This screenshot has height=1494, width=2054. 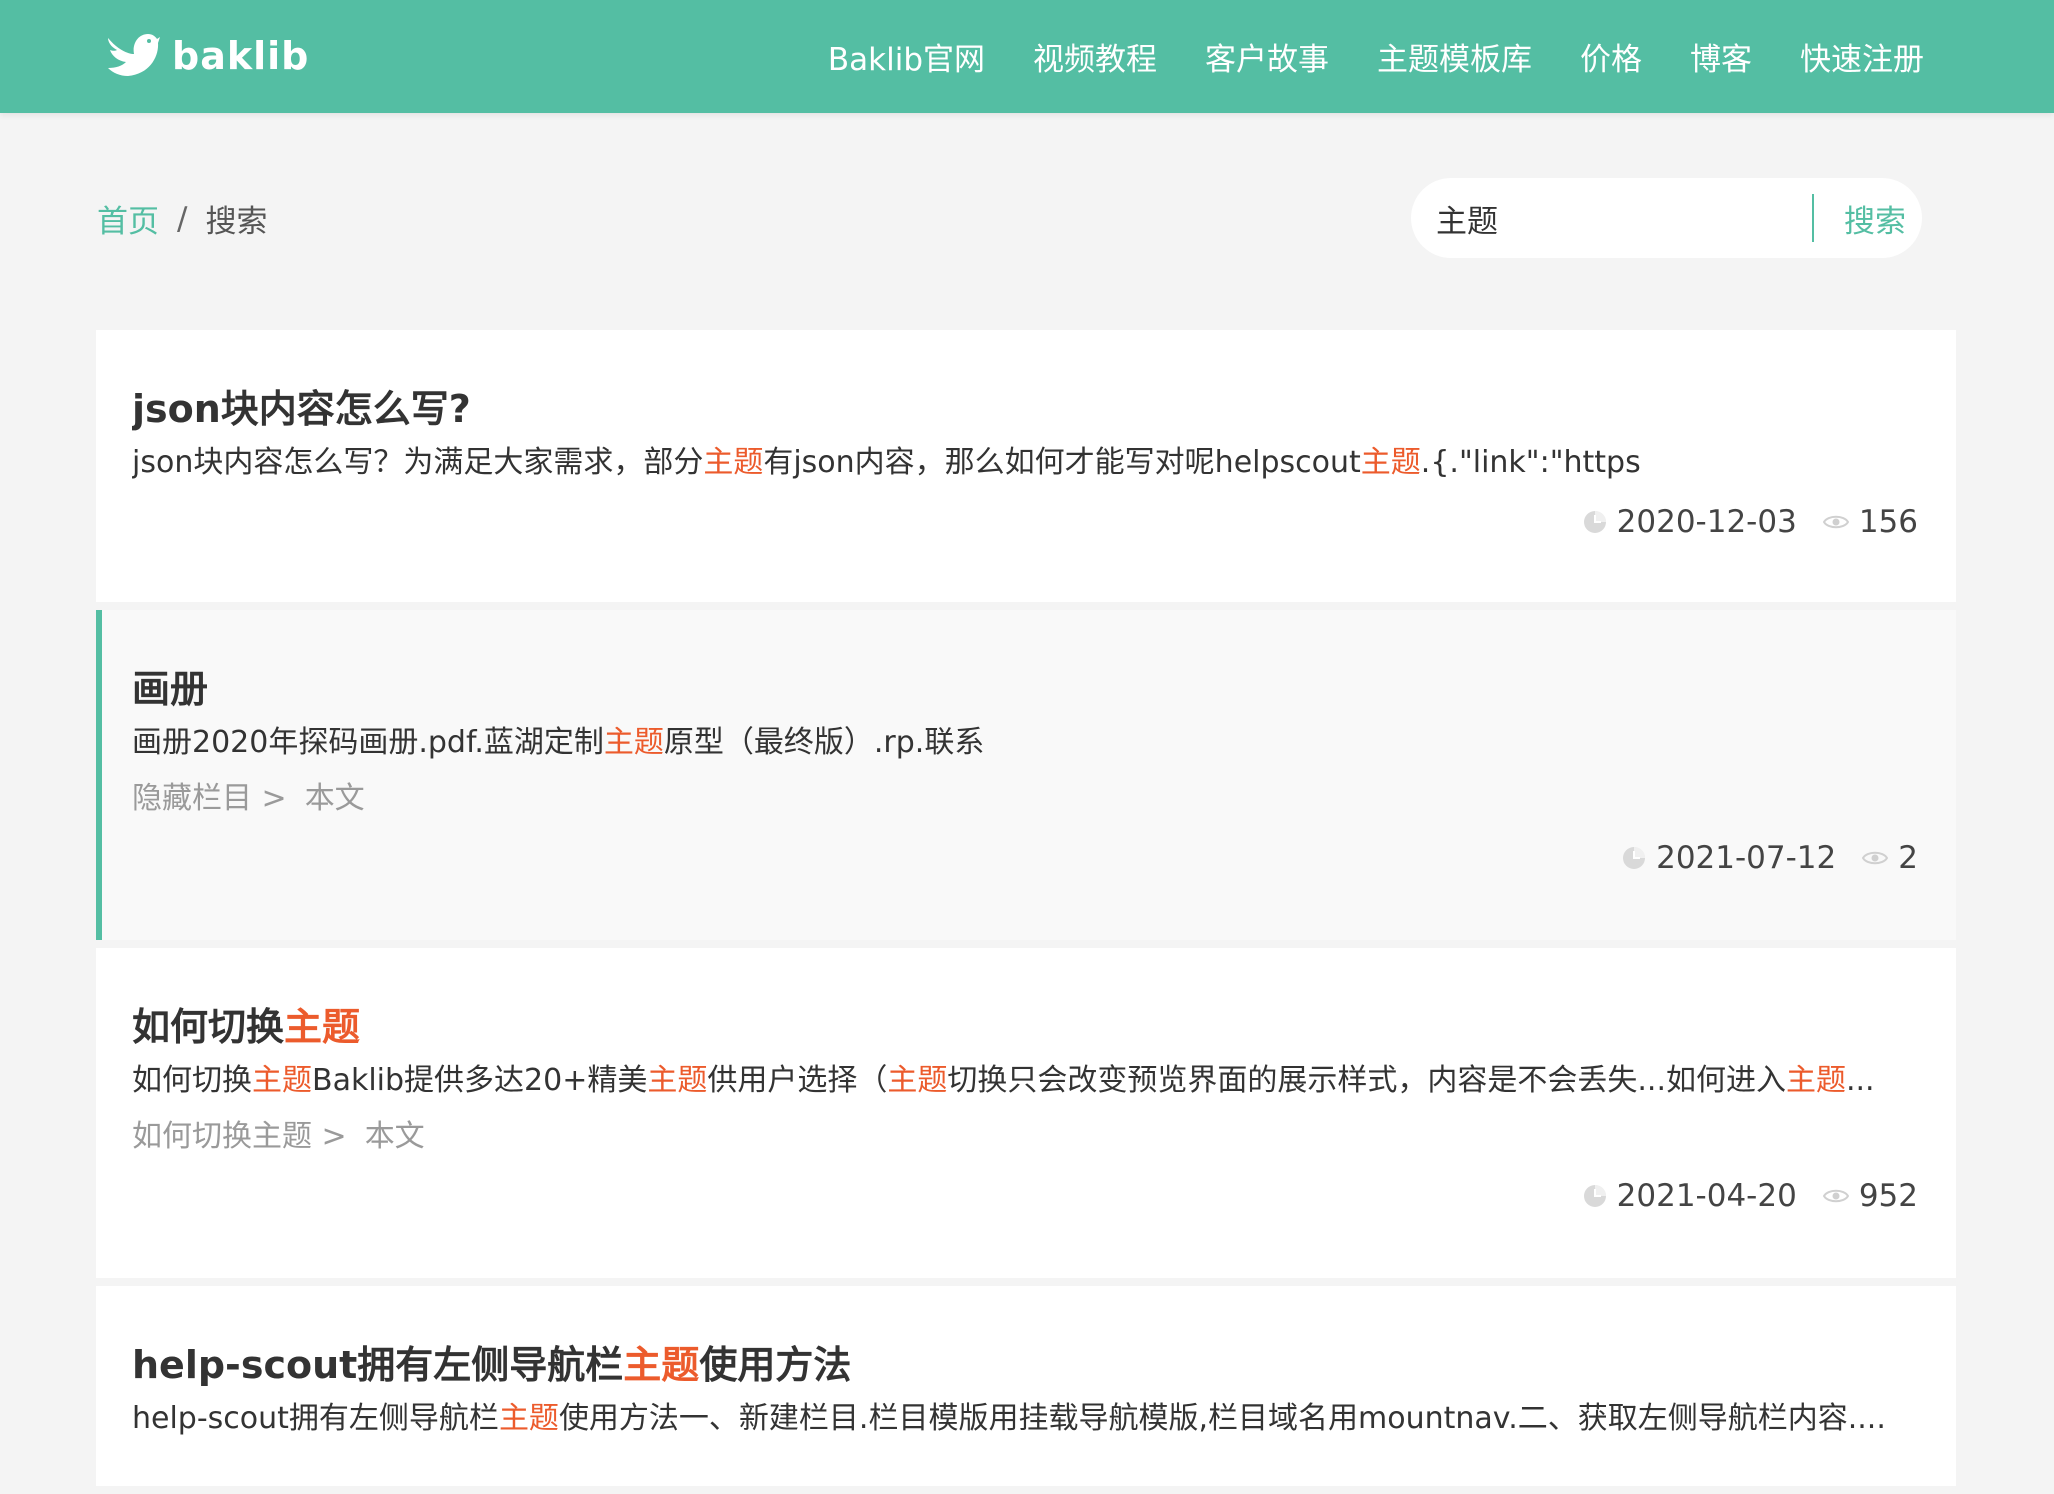 What do you see at coordinates (301, 409) in the screenshot?
I see `result-title-text: json块内容怎么写?` at bounding box center [301, 409].